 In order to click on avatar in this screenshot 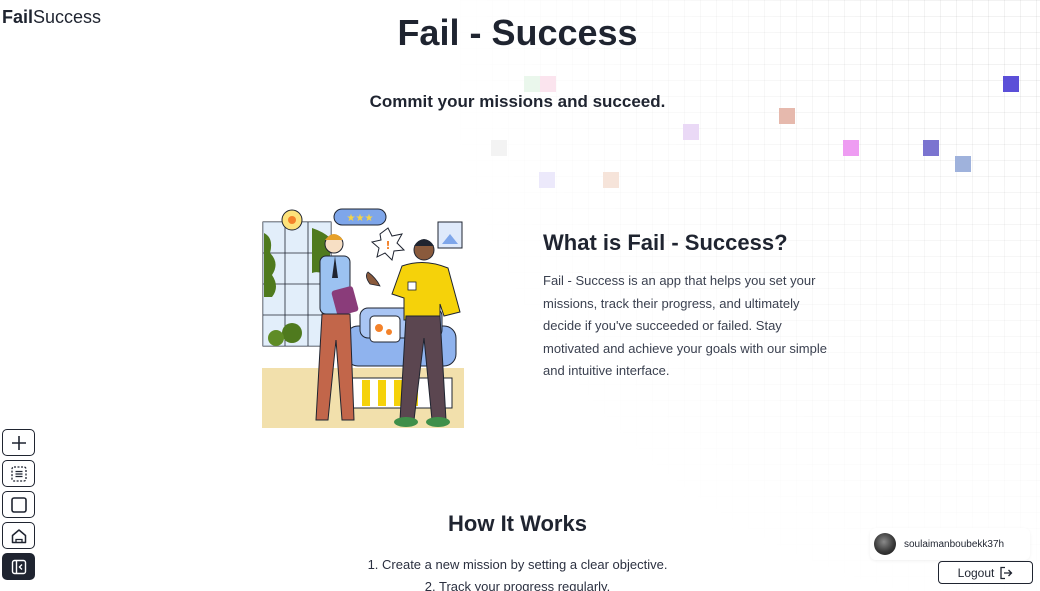, I will do `click(885, 544)`.